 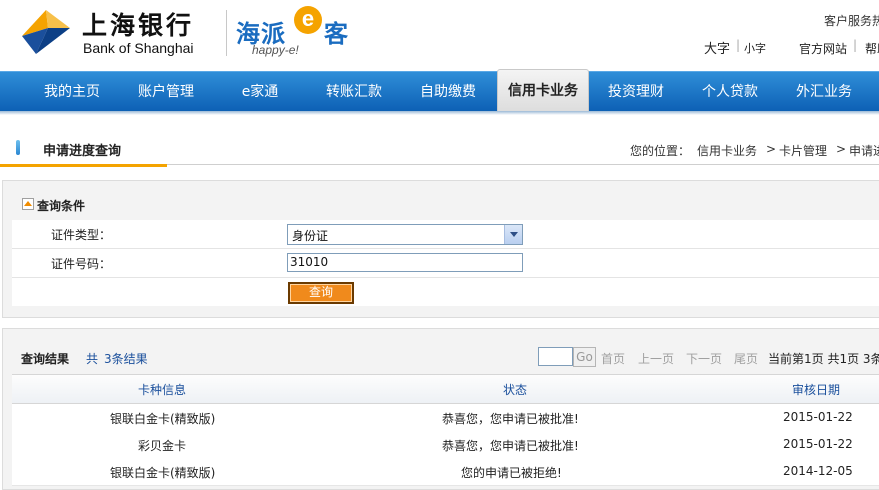 What do you see at coordinates (310, 236) in the screenshot?
I see `id-type-value: 身份证` at bounding box center [310, 236].